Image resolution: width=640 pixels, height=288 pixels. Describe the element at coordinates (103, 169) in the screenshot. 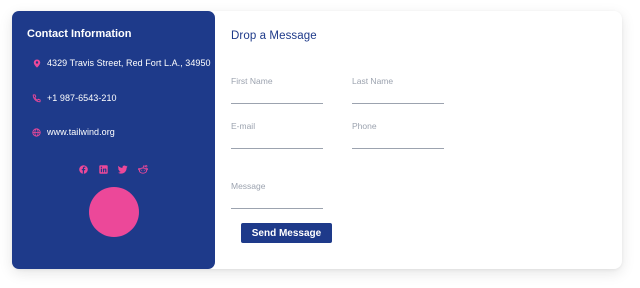

I see `linkedin-icon` at that location.